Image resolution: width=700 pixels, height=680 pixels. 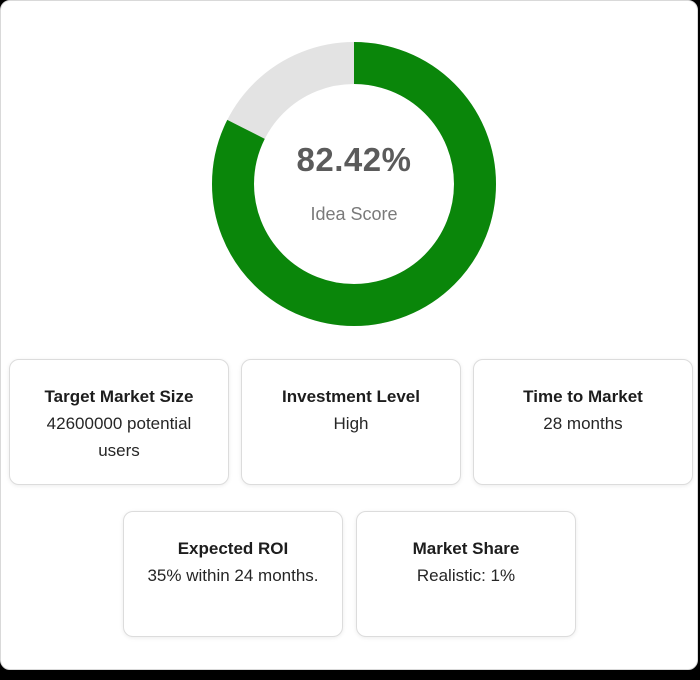 I want to click on score-caption: Idea Score, so click(x=354, y=214).